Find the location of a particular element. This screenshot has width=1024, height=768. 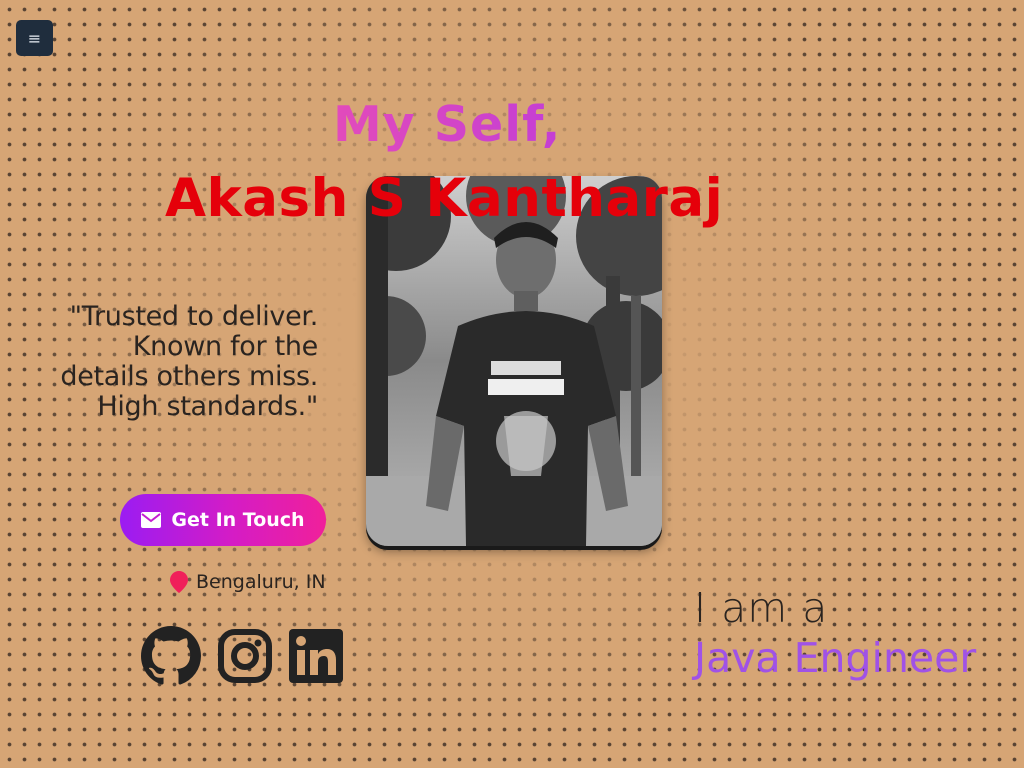

location: Bengaluru, IN is located at coordinates (248, 582).